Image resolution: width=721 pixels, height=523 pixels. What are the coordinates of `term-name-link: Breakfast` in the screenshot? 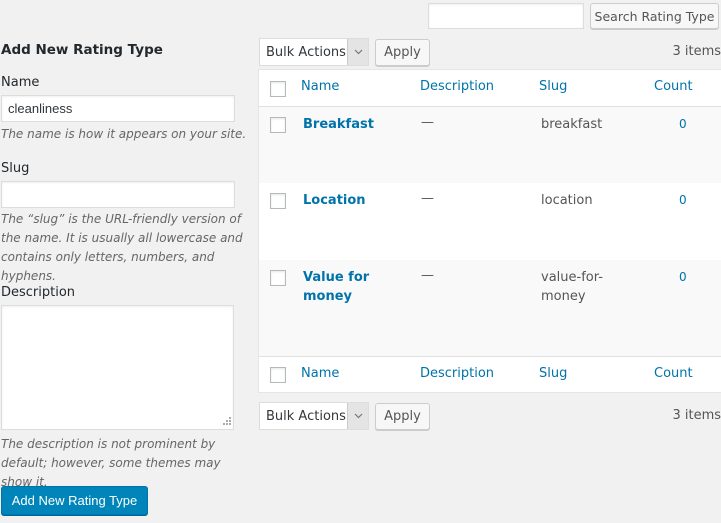 It's located at (343, 124).